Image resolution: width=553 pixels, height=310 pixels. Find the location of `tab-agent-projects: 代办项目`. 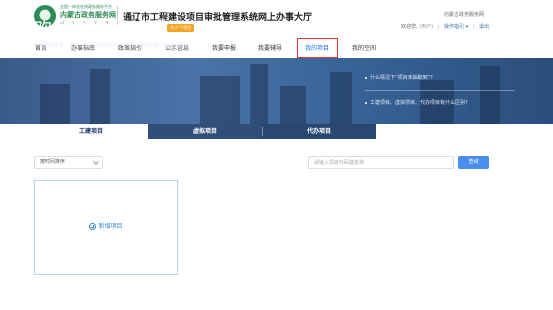

tab-agent-projects: 代办项目 is located at coordinates (319, 131).